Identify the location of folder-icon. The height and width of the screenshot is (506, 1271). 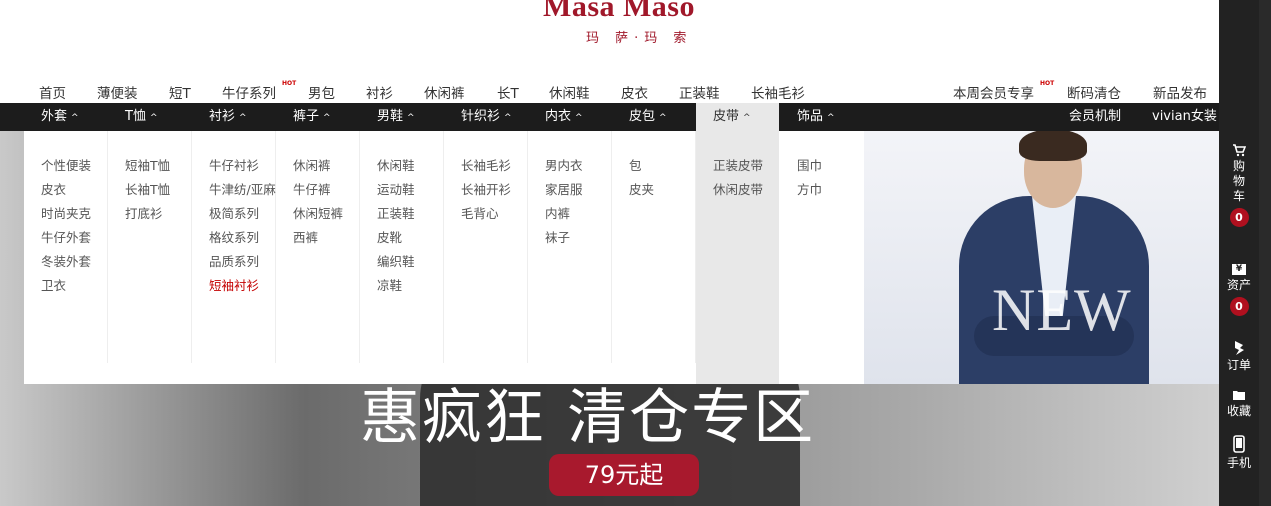
(1239, 395).